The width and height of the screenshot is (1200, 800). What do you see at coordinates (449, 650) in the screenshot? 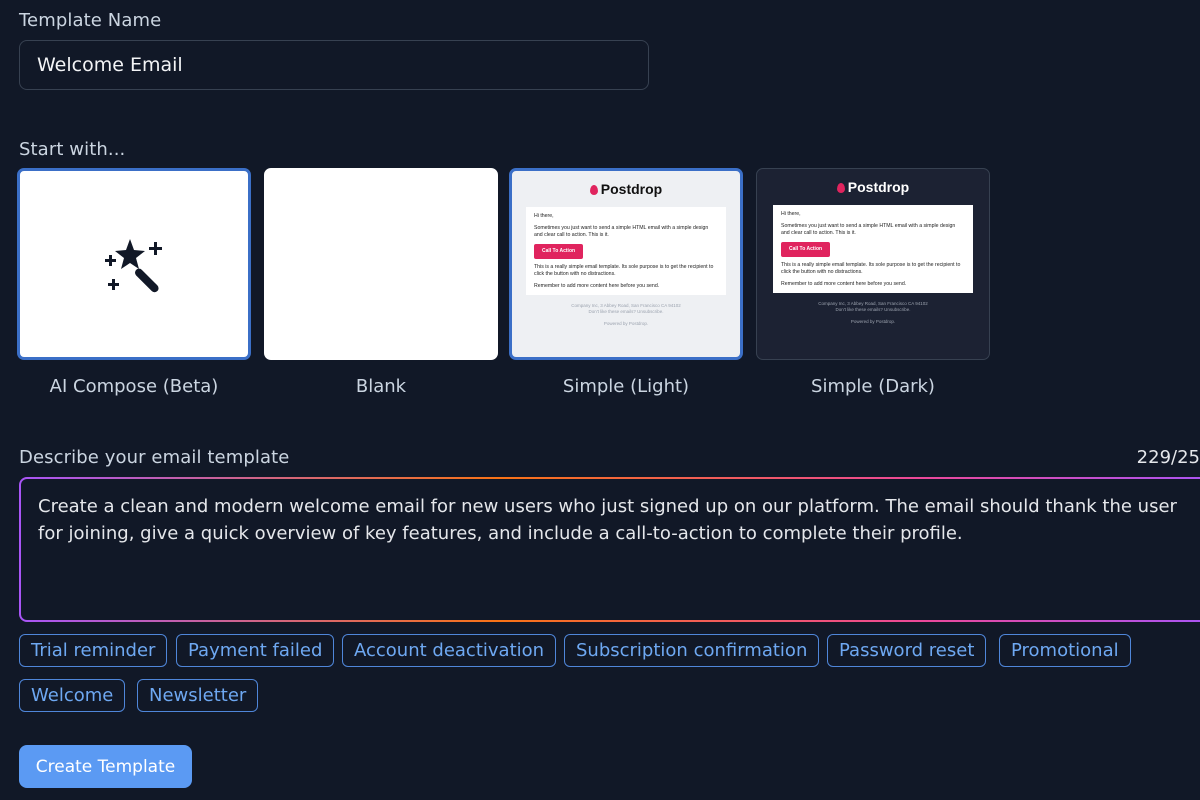
I see `suggestion-chip-account-deactivation: Account deactivation` at bounding box center [449, 650].